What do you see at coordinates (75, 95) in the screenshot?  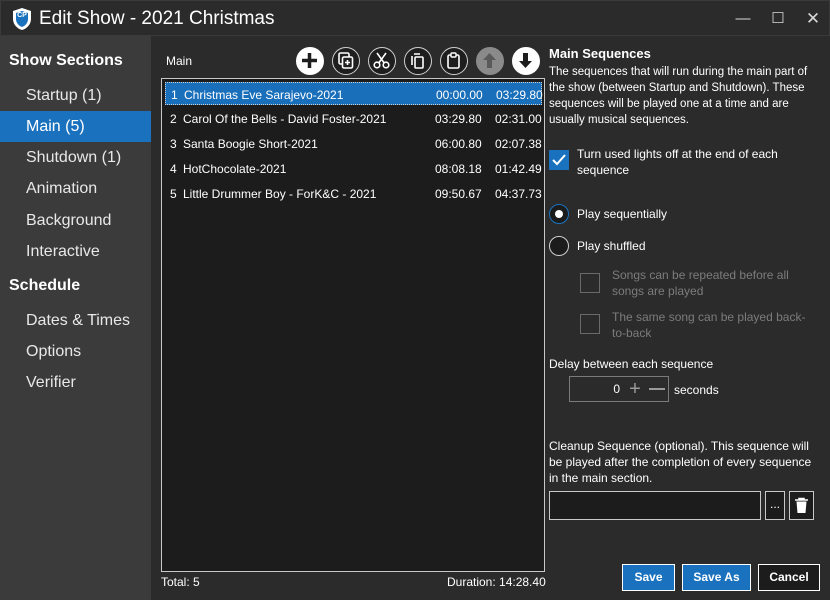 I see `sidebar-item-startup: Startup (1)` at bounding box center [75, 95].